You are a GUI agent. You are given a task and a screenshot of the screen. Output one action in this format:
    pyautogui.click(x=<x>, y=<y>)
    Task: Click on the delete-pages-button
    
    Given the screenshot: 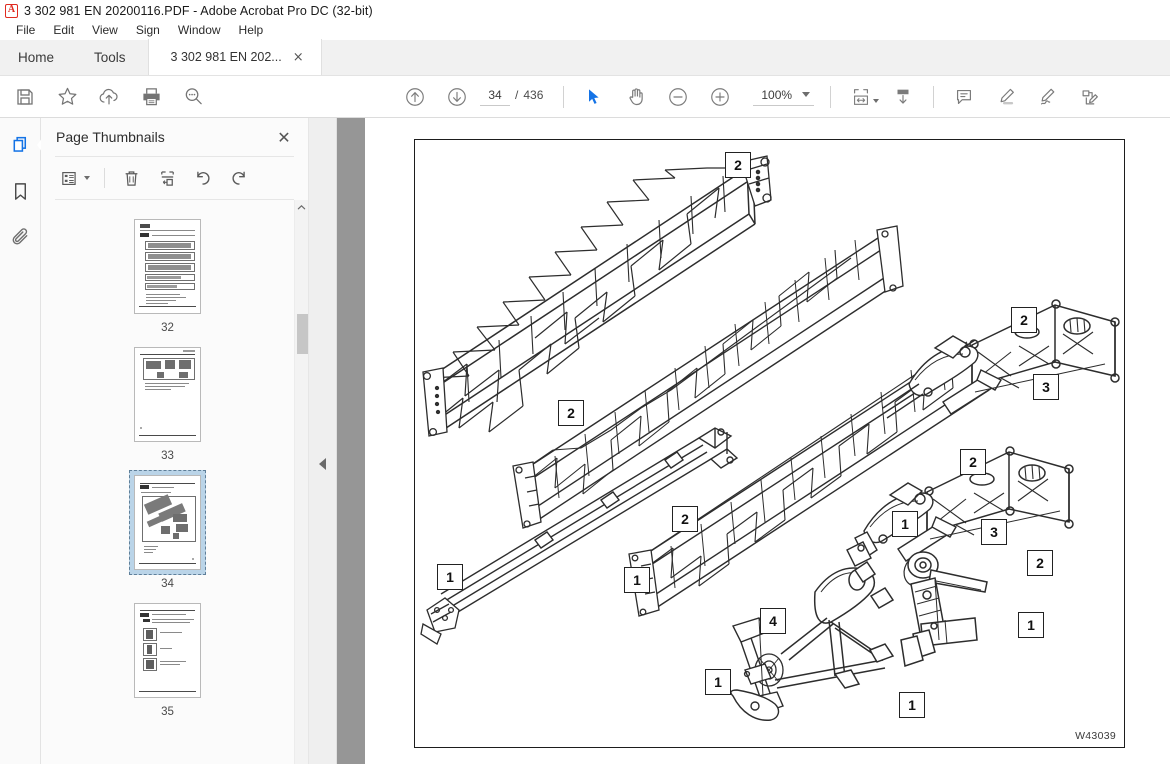 What is the action you would take?
    pyautogui.click(x=131, y=178)
    